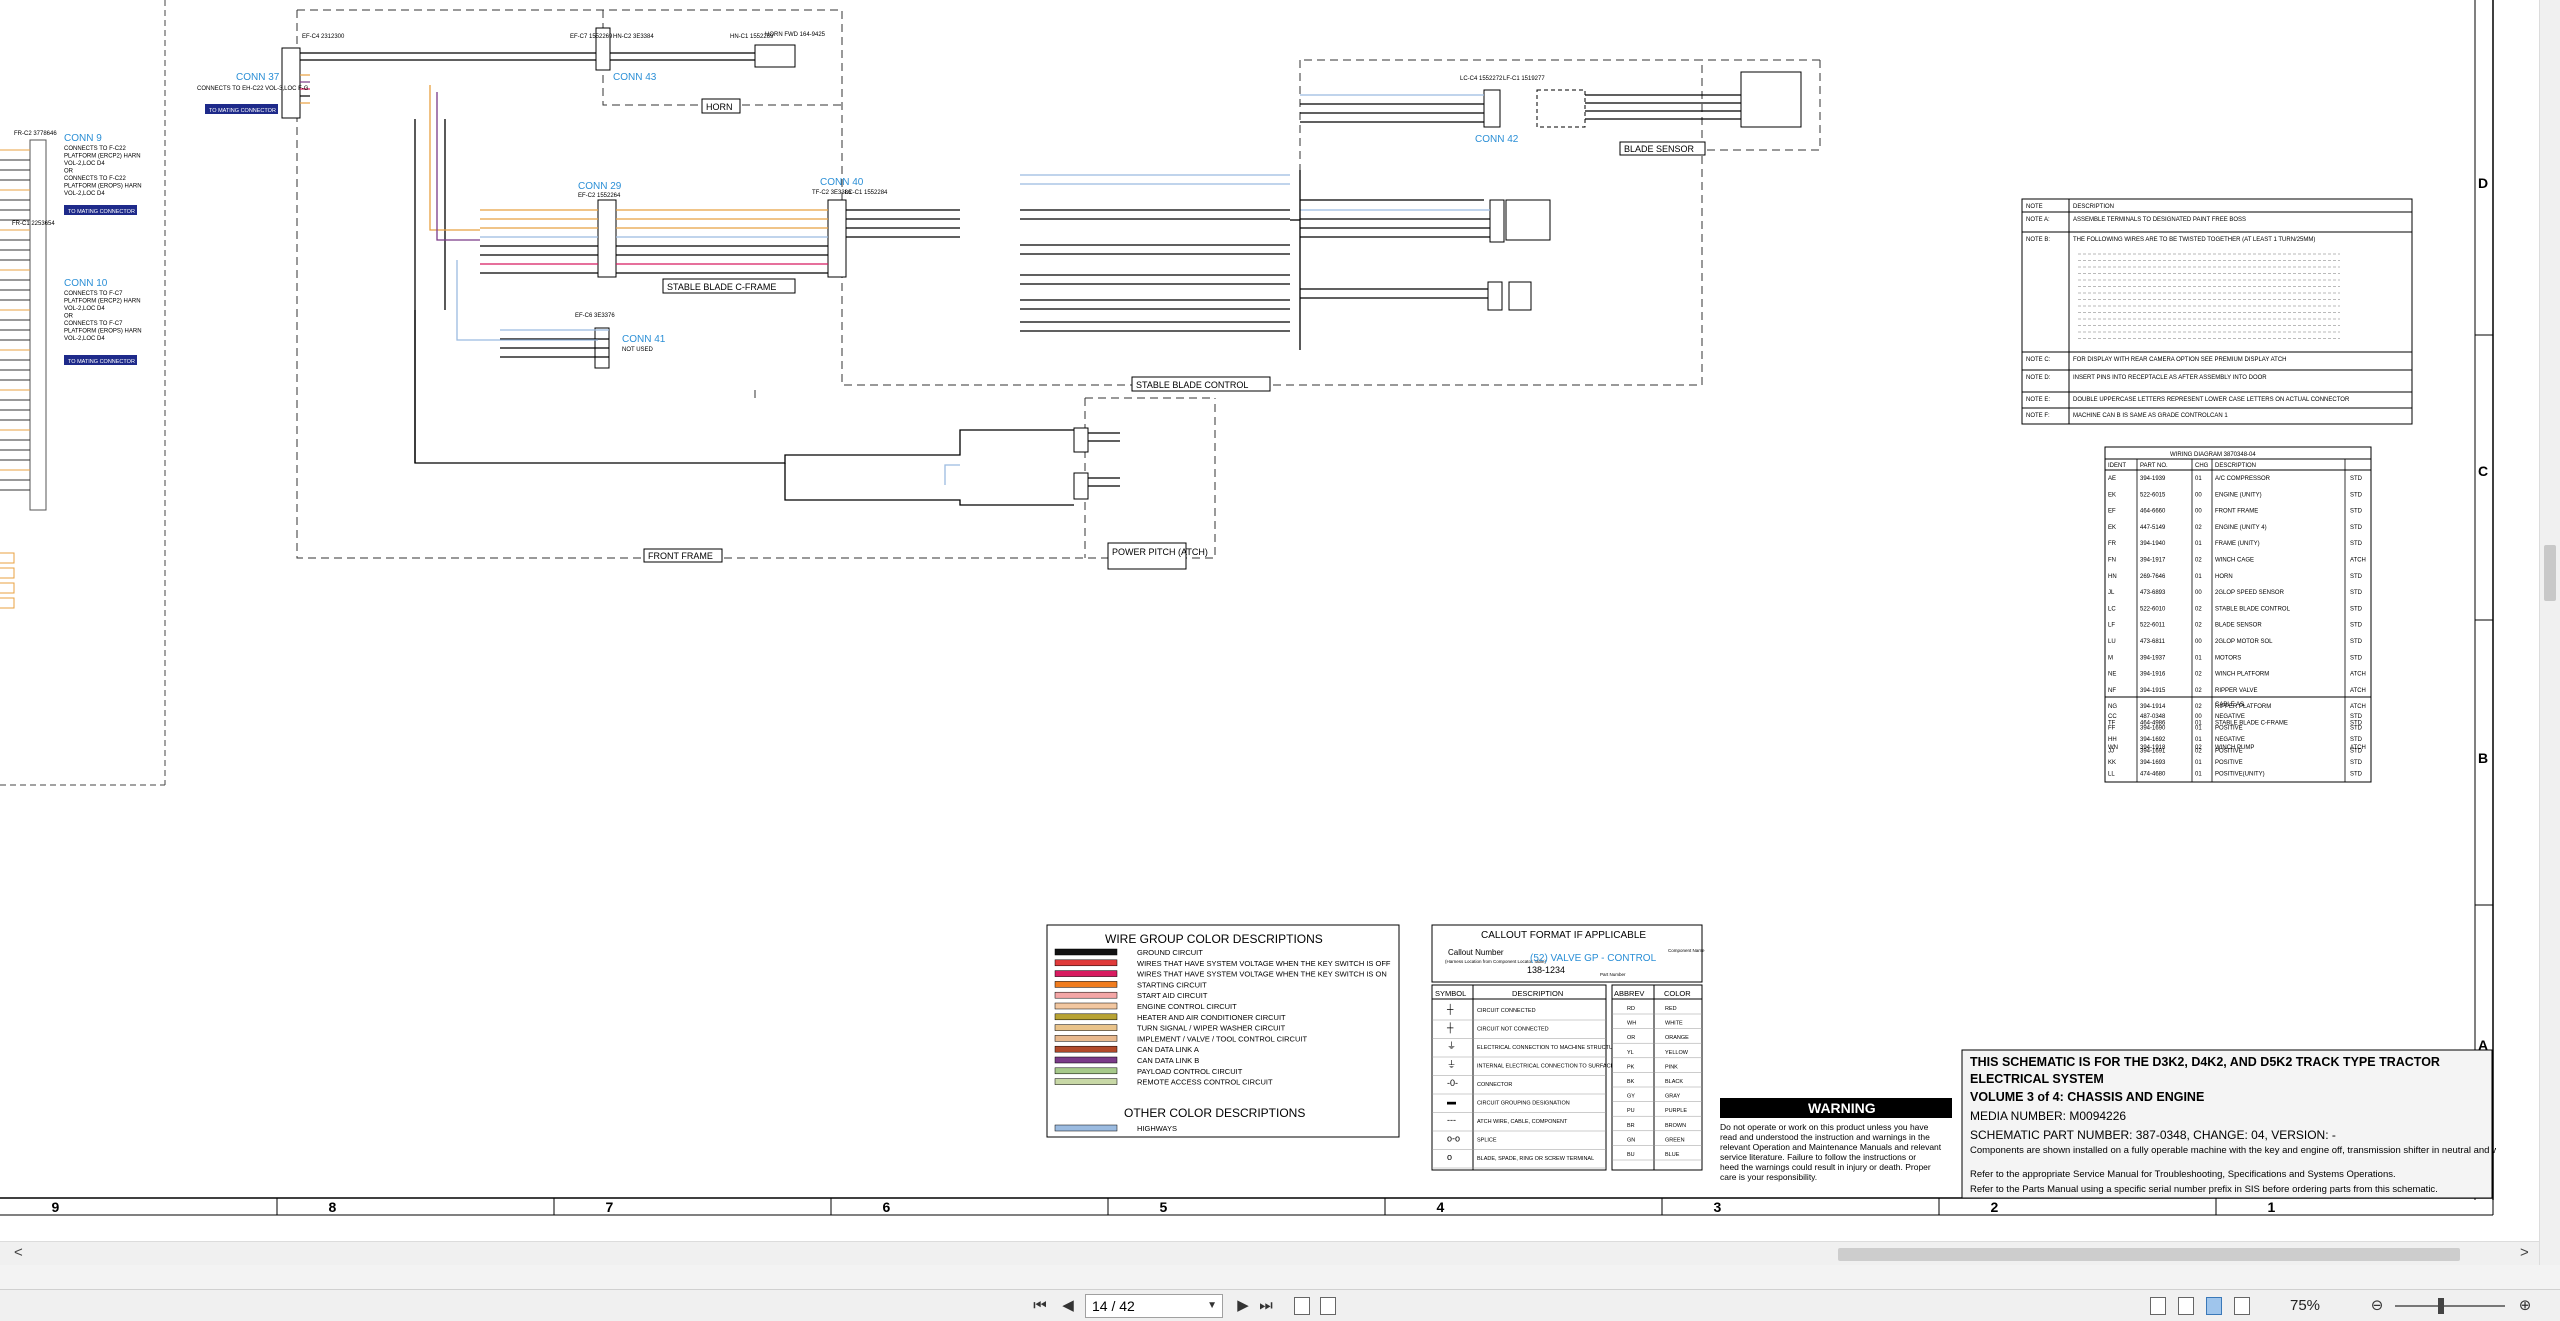  I want to click on symbol-glyph: ┼, so click(1450, 1028).